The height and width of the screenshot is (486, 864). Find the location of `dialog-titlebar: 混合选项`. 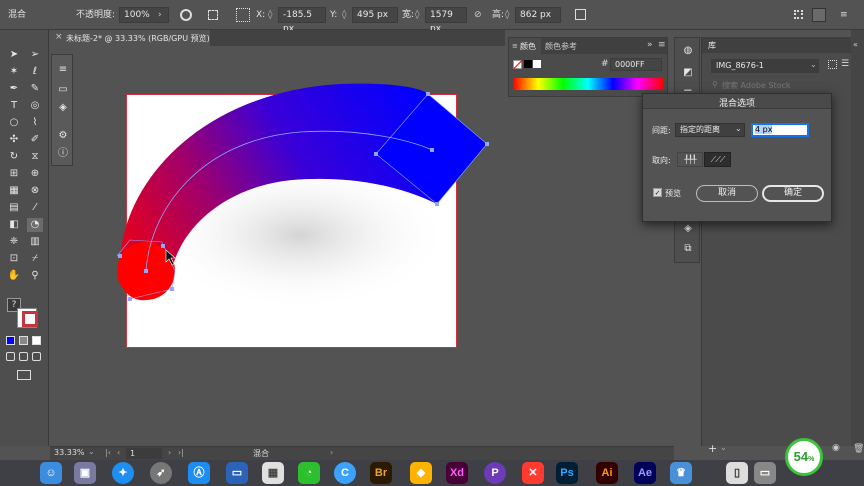

dialog-titlebar: 混合选项 is located at coordinates (737, 101).